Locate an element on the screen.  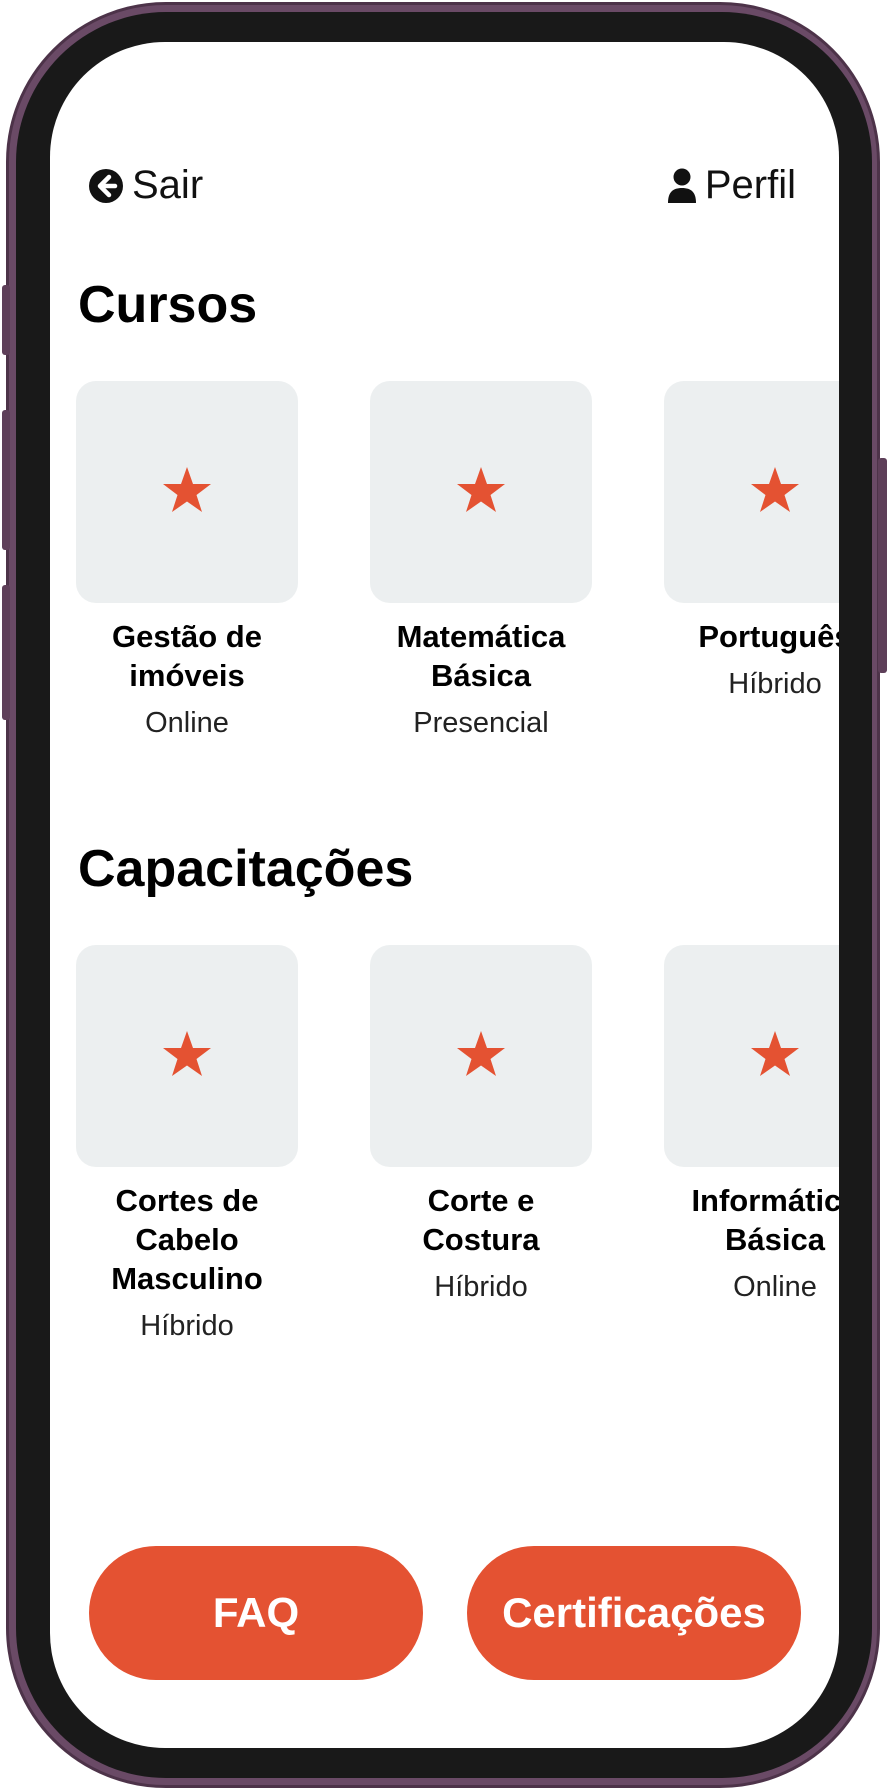
course-title: Matemática Básica is located at coordinates (481, 656).